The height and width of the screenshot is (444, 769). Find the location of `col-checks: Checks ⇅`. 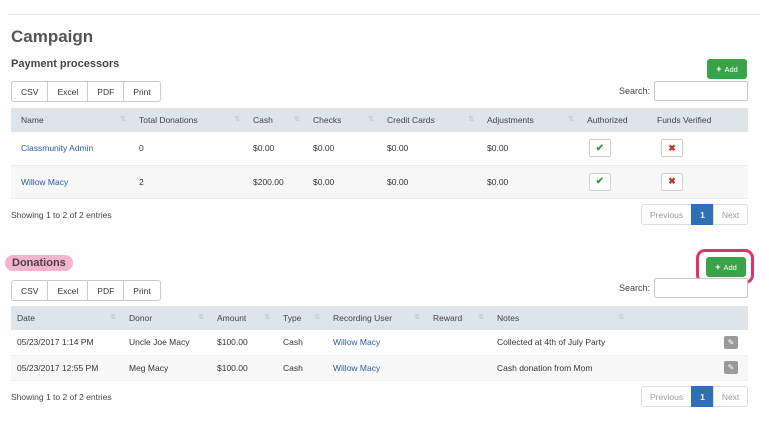

col-checks: Checks ⇅ is located at coordinates (340, 120).